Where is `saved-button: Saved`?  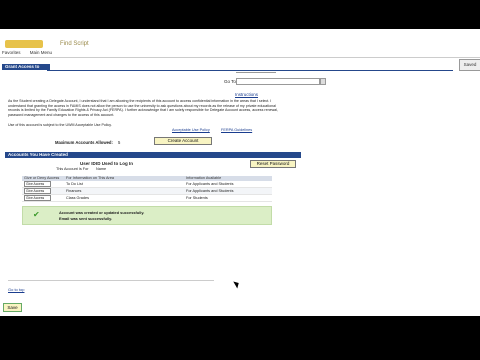
saved-button: Saved is located at coordinates (469, 65).